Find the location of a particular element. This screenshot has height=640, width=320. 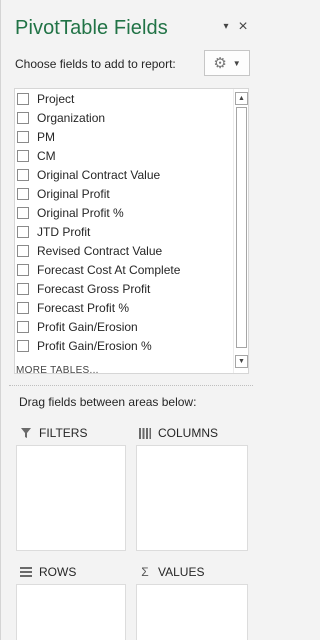

field-label: Forecast Cost At Complete is located at coordinates (109, 269).